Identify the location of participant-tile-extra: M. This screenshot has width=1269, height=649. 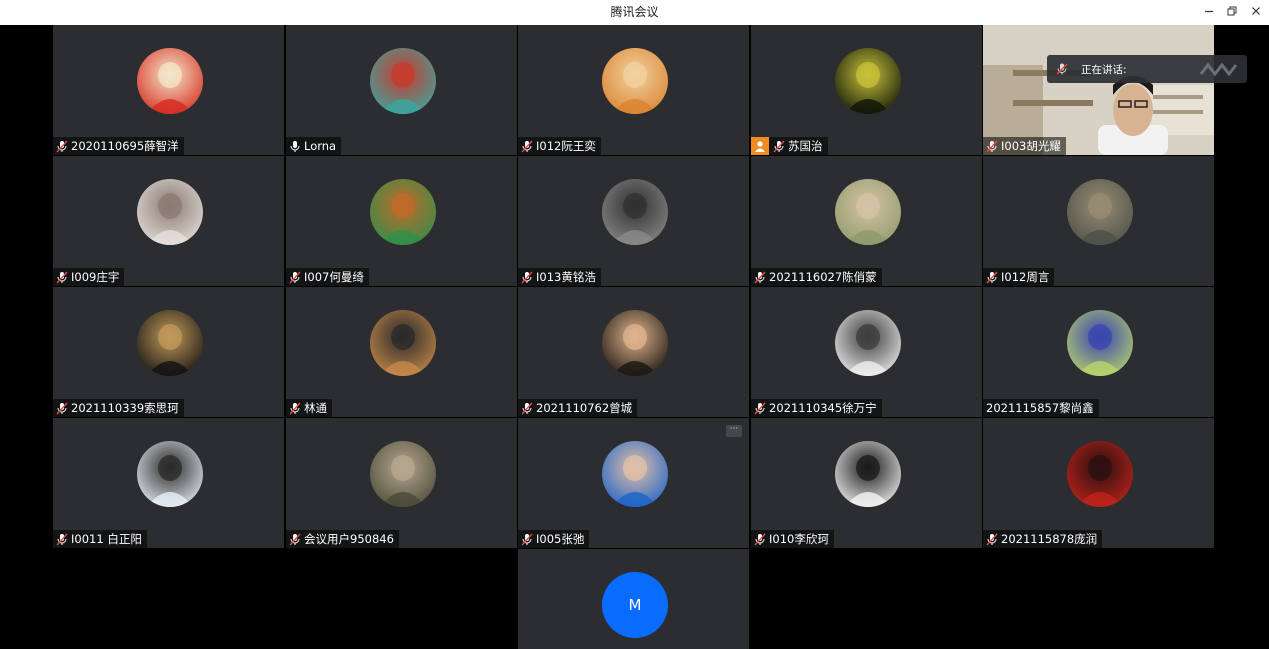
(633, 599).